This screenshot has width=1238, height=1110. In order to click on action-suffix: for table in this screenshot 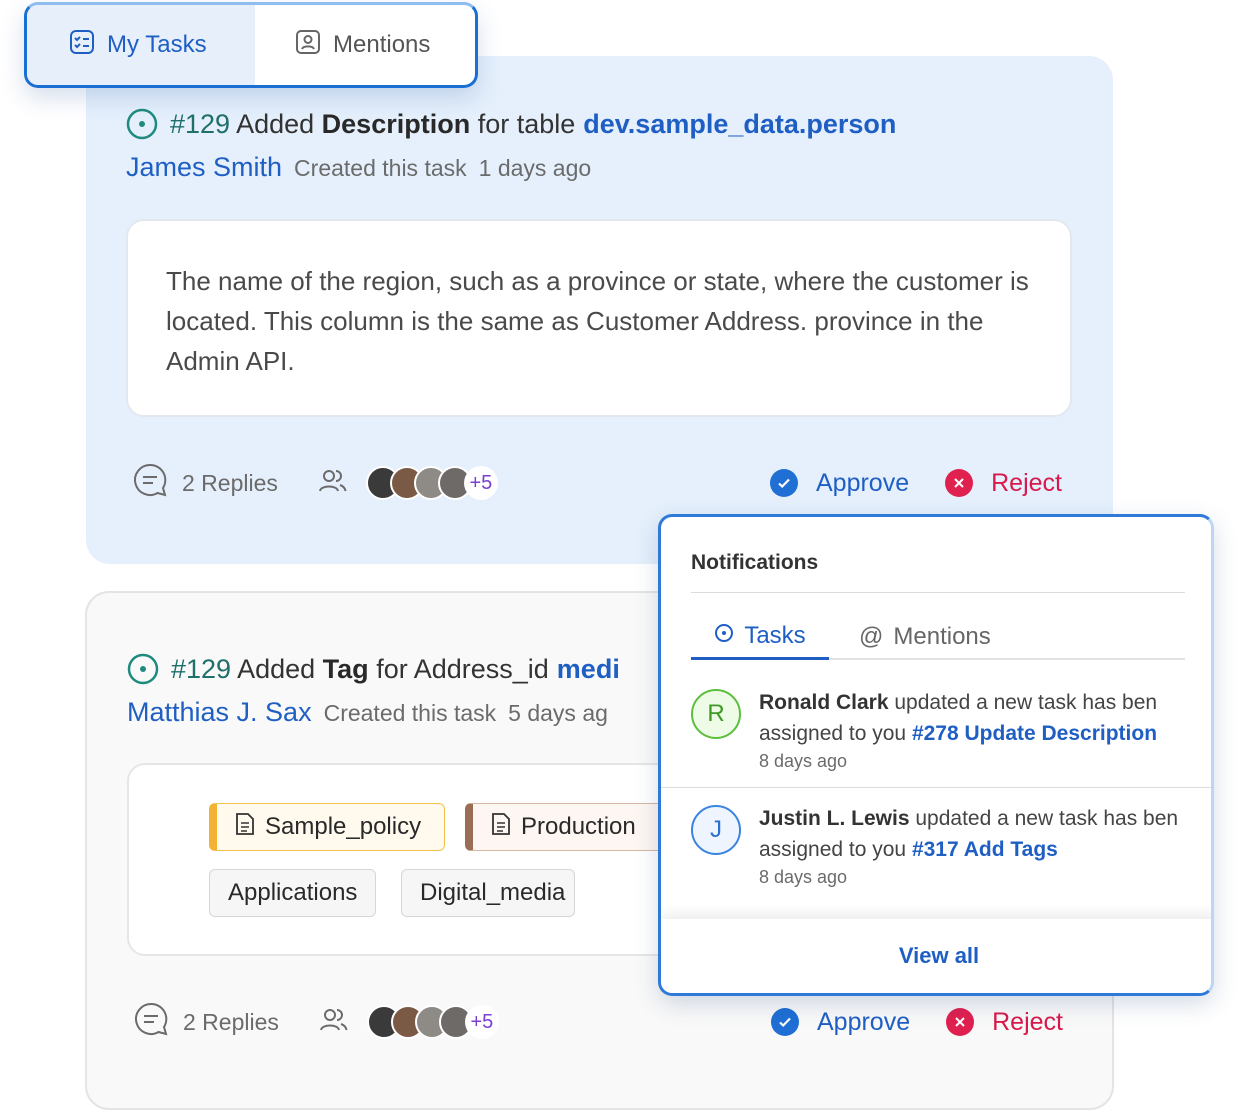, I will do `click(526, 123)`.